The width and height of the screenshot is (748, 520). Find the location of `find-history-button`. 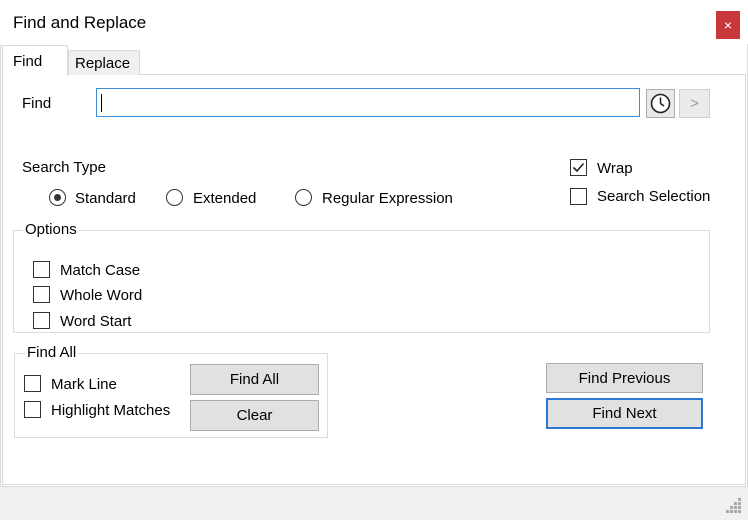

find-history-button is located at coordinates (660, 103).